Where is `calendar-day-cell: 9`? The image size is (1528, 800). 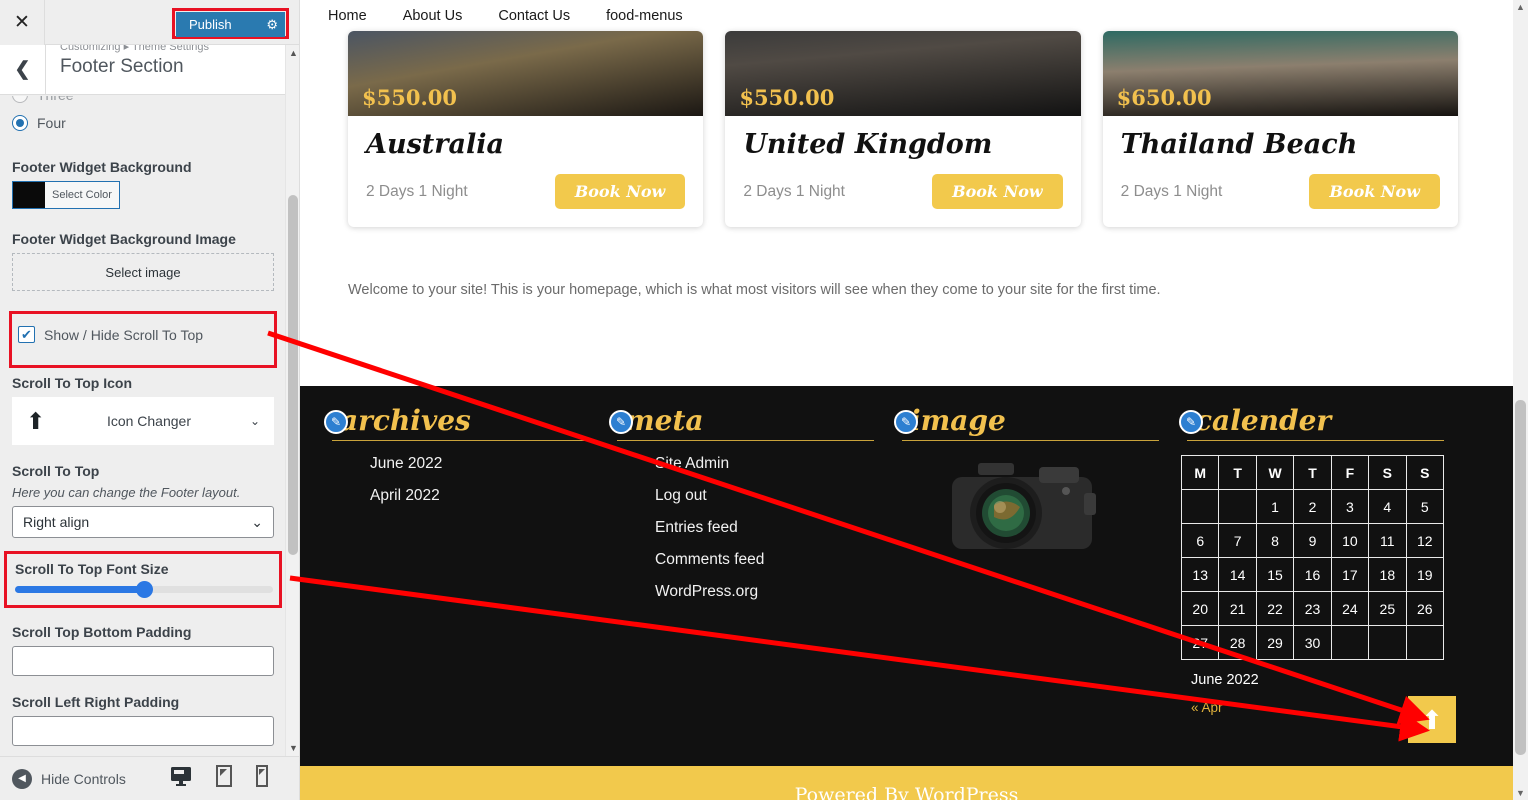 calendar-day-cell: 9 is located at coordinates (1312, 540).